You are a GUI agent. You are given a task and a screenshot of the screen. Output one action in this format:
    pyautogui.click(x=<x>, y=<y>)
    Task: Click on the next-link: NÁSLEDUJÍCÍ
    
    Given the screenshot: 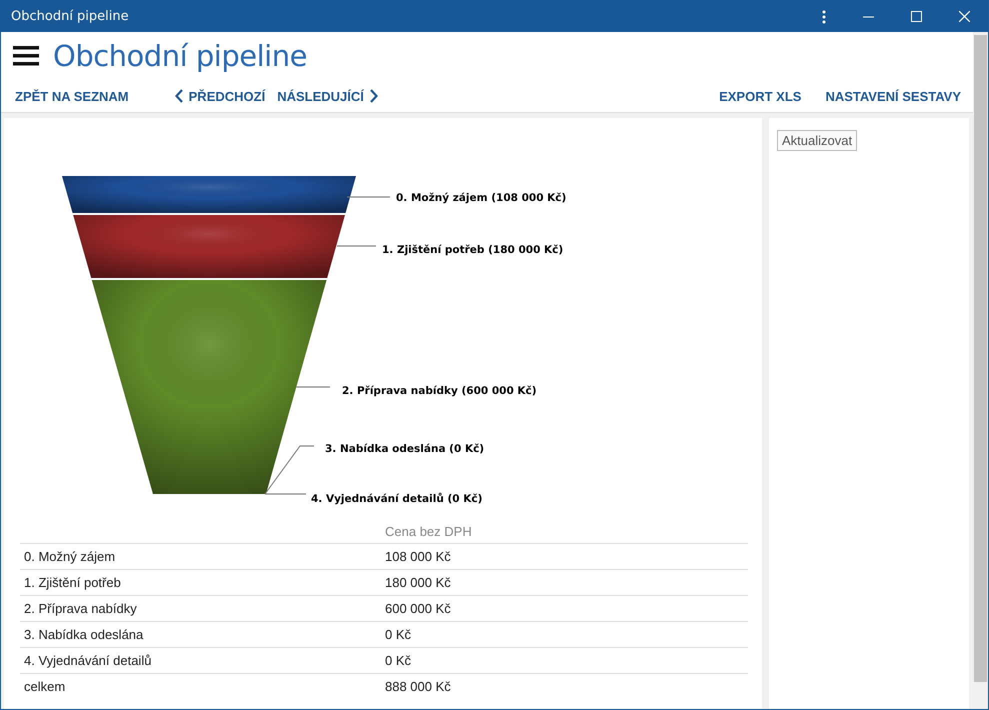 What is the action you would take?
    pyautogui.click(x=327, y=96)
    